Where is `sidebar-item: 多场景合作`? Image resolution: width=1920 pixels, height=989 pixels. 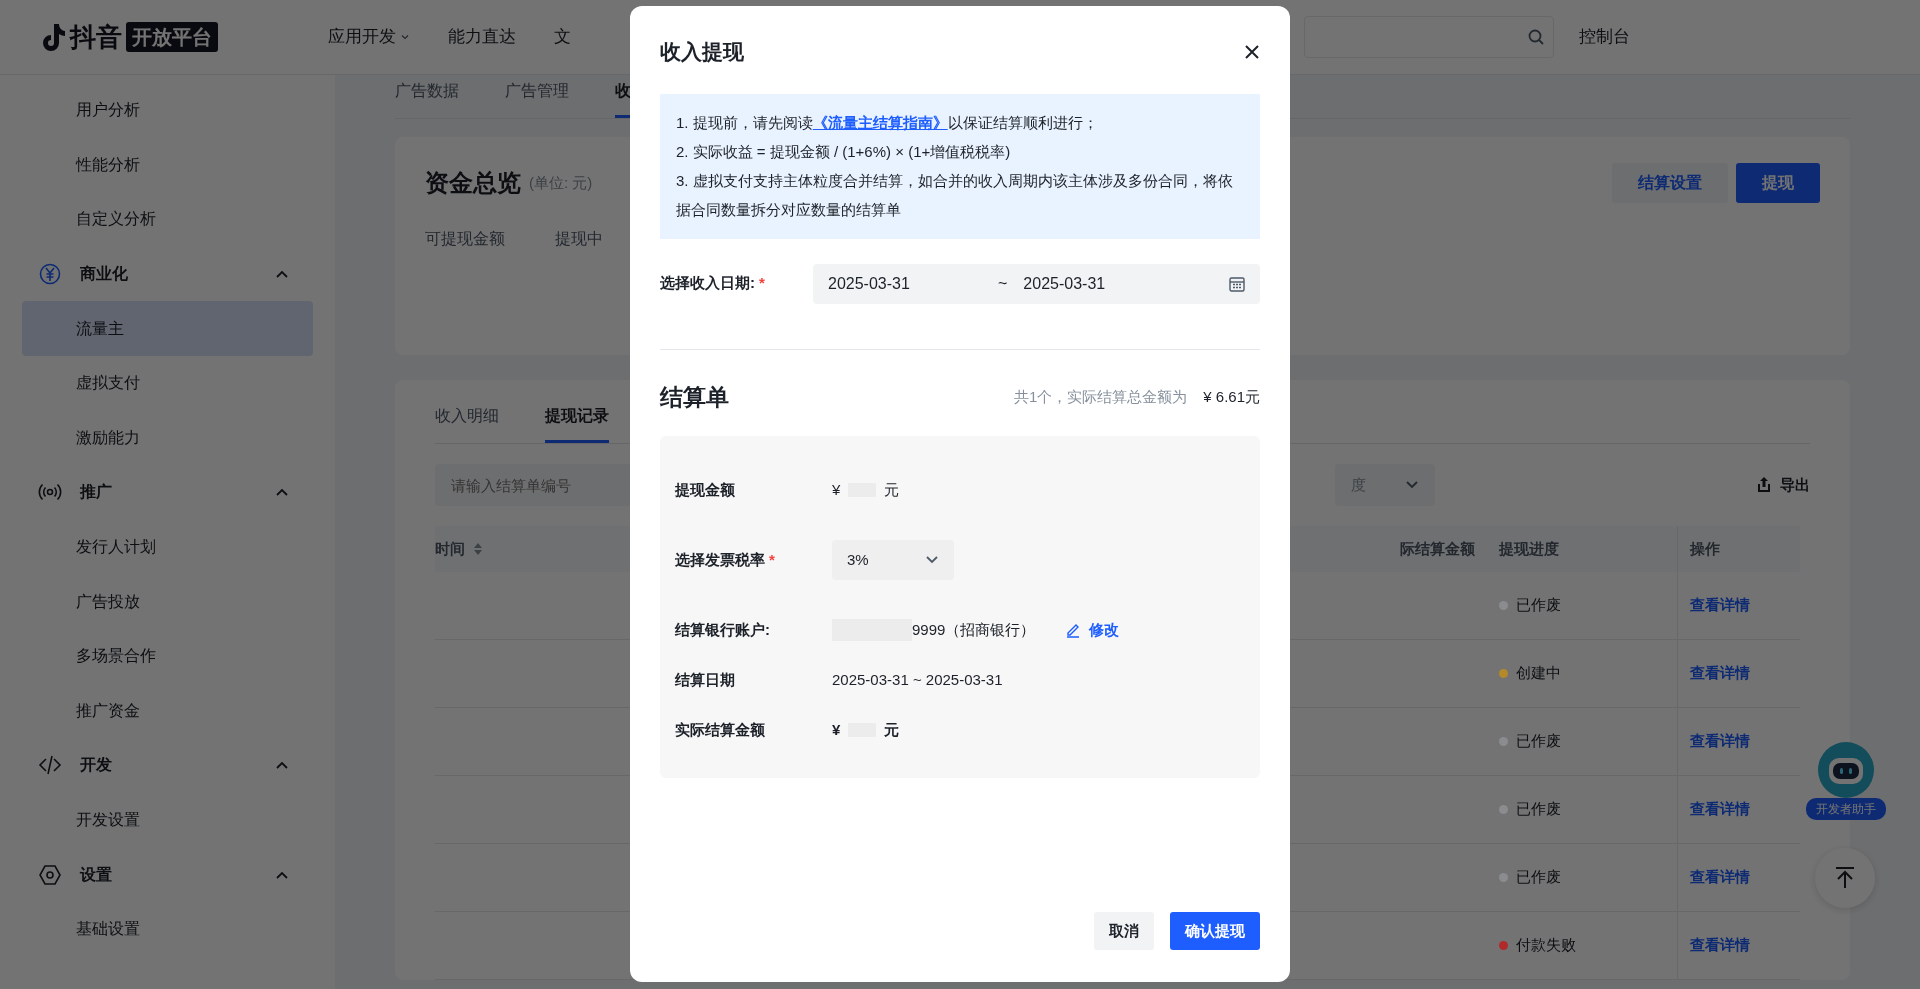 sidebar-item: 多场景合作 is located at coordinates (167, 656).